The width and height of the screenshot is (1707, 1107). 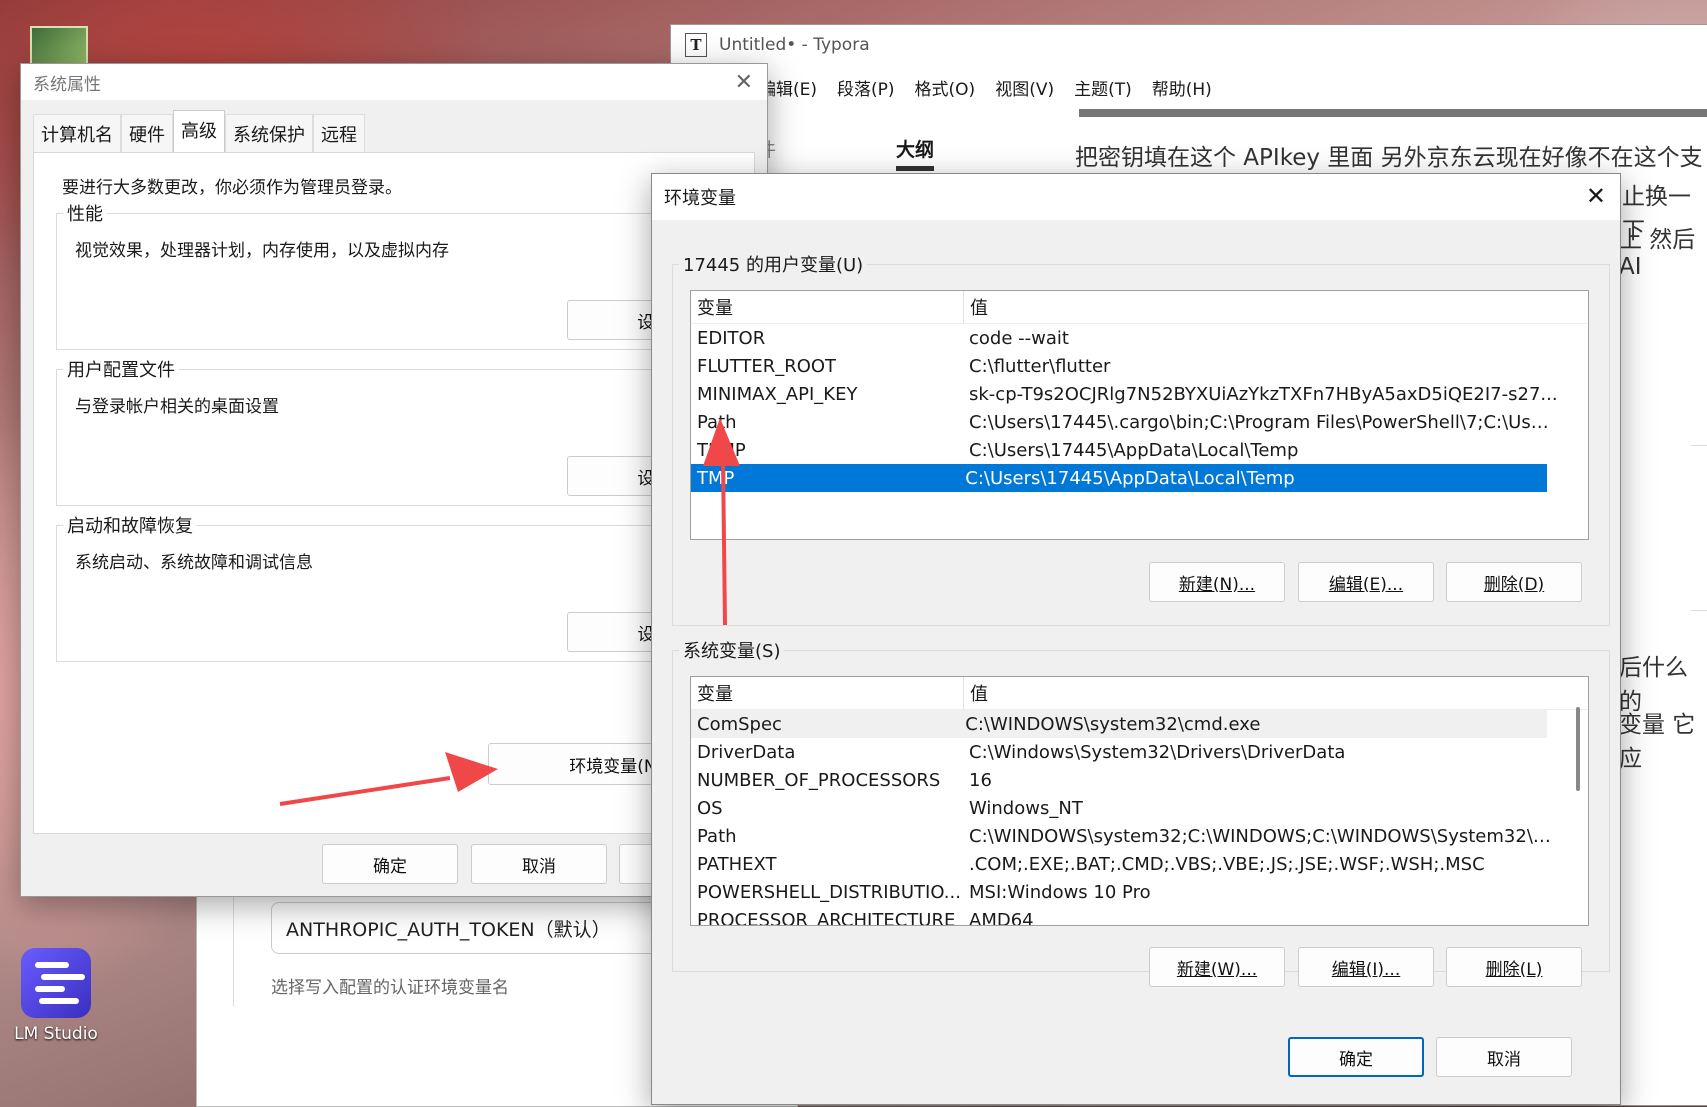 I want to click on typora-titlebar: T Untitled• - Typora, so click(x=1189, y=45).